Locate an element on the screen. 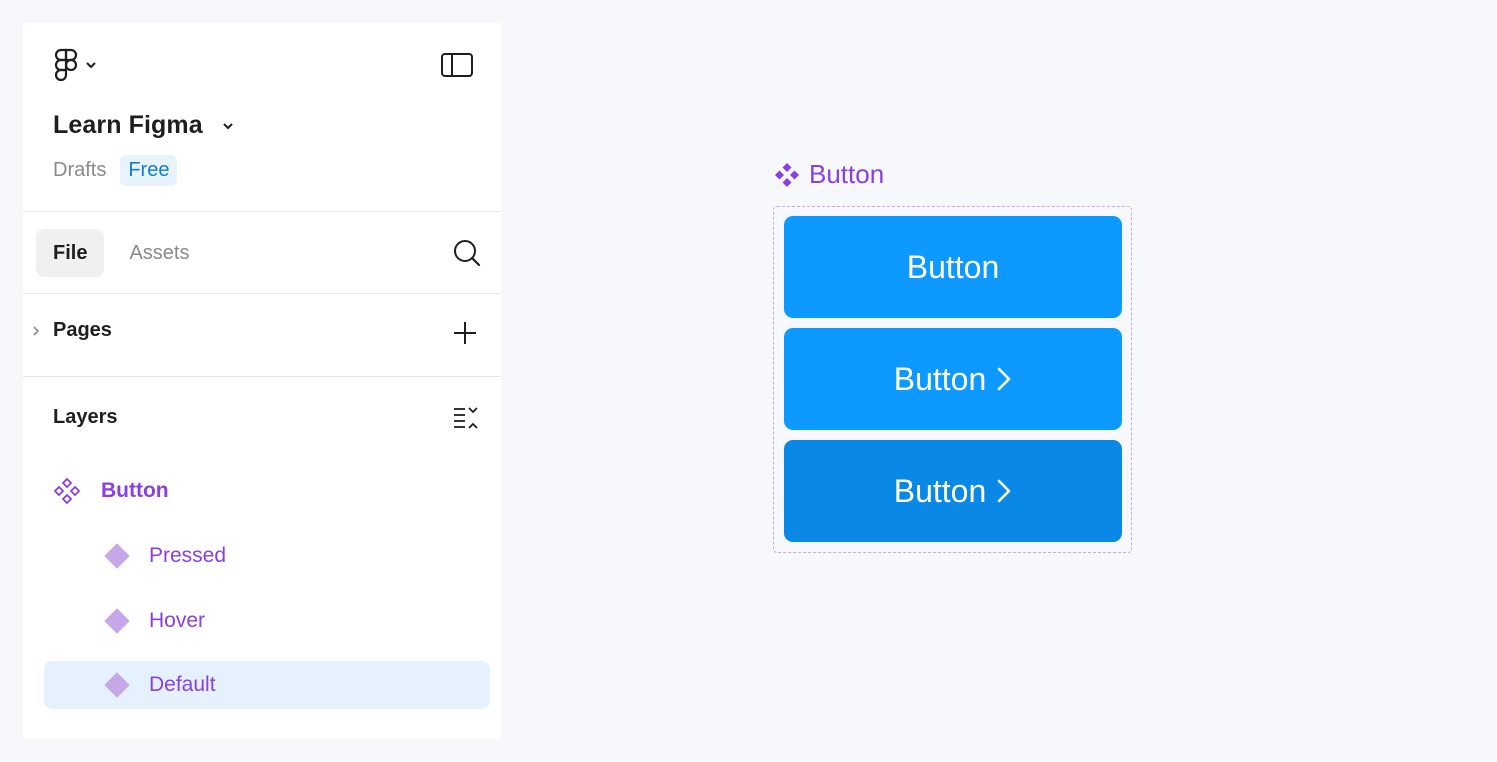  button-variant-pressed: Button is located at coordinates (953, 491).